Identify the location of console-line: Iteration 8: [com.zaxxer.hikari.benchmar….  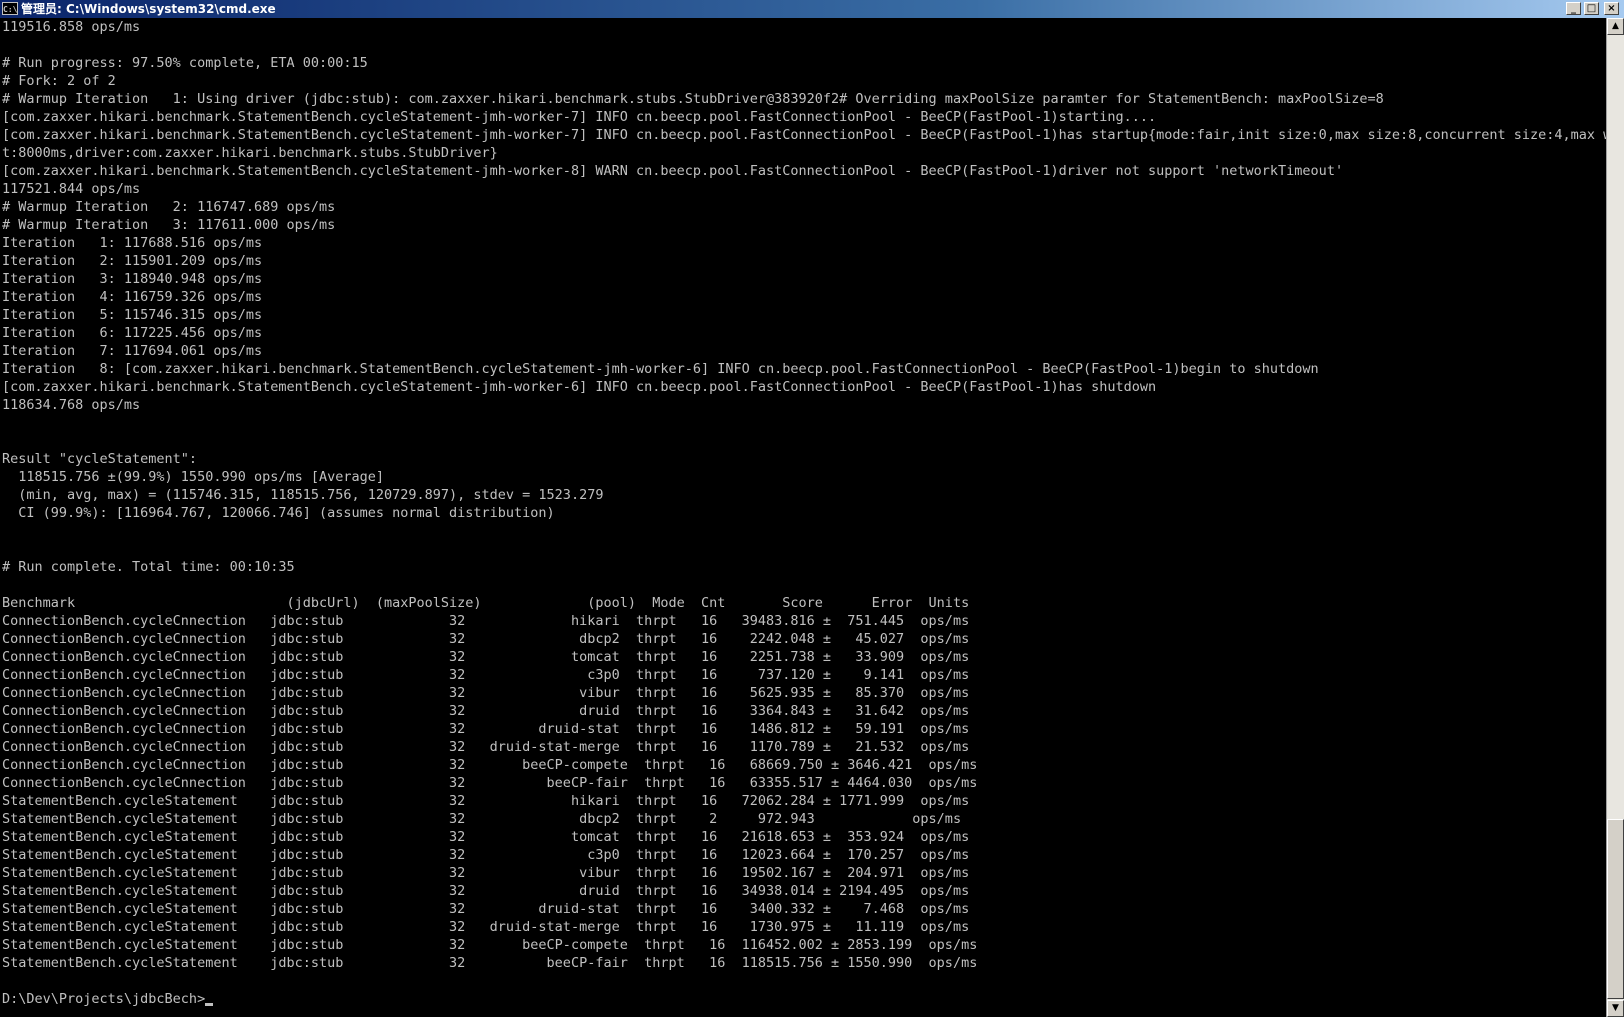
(660, 369).